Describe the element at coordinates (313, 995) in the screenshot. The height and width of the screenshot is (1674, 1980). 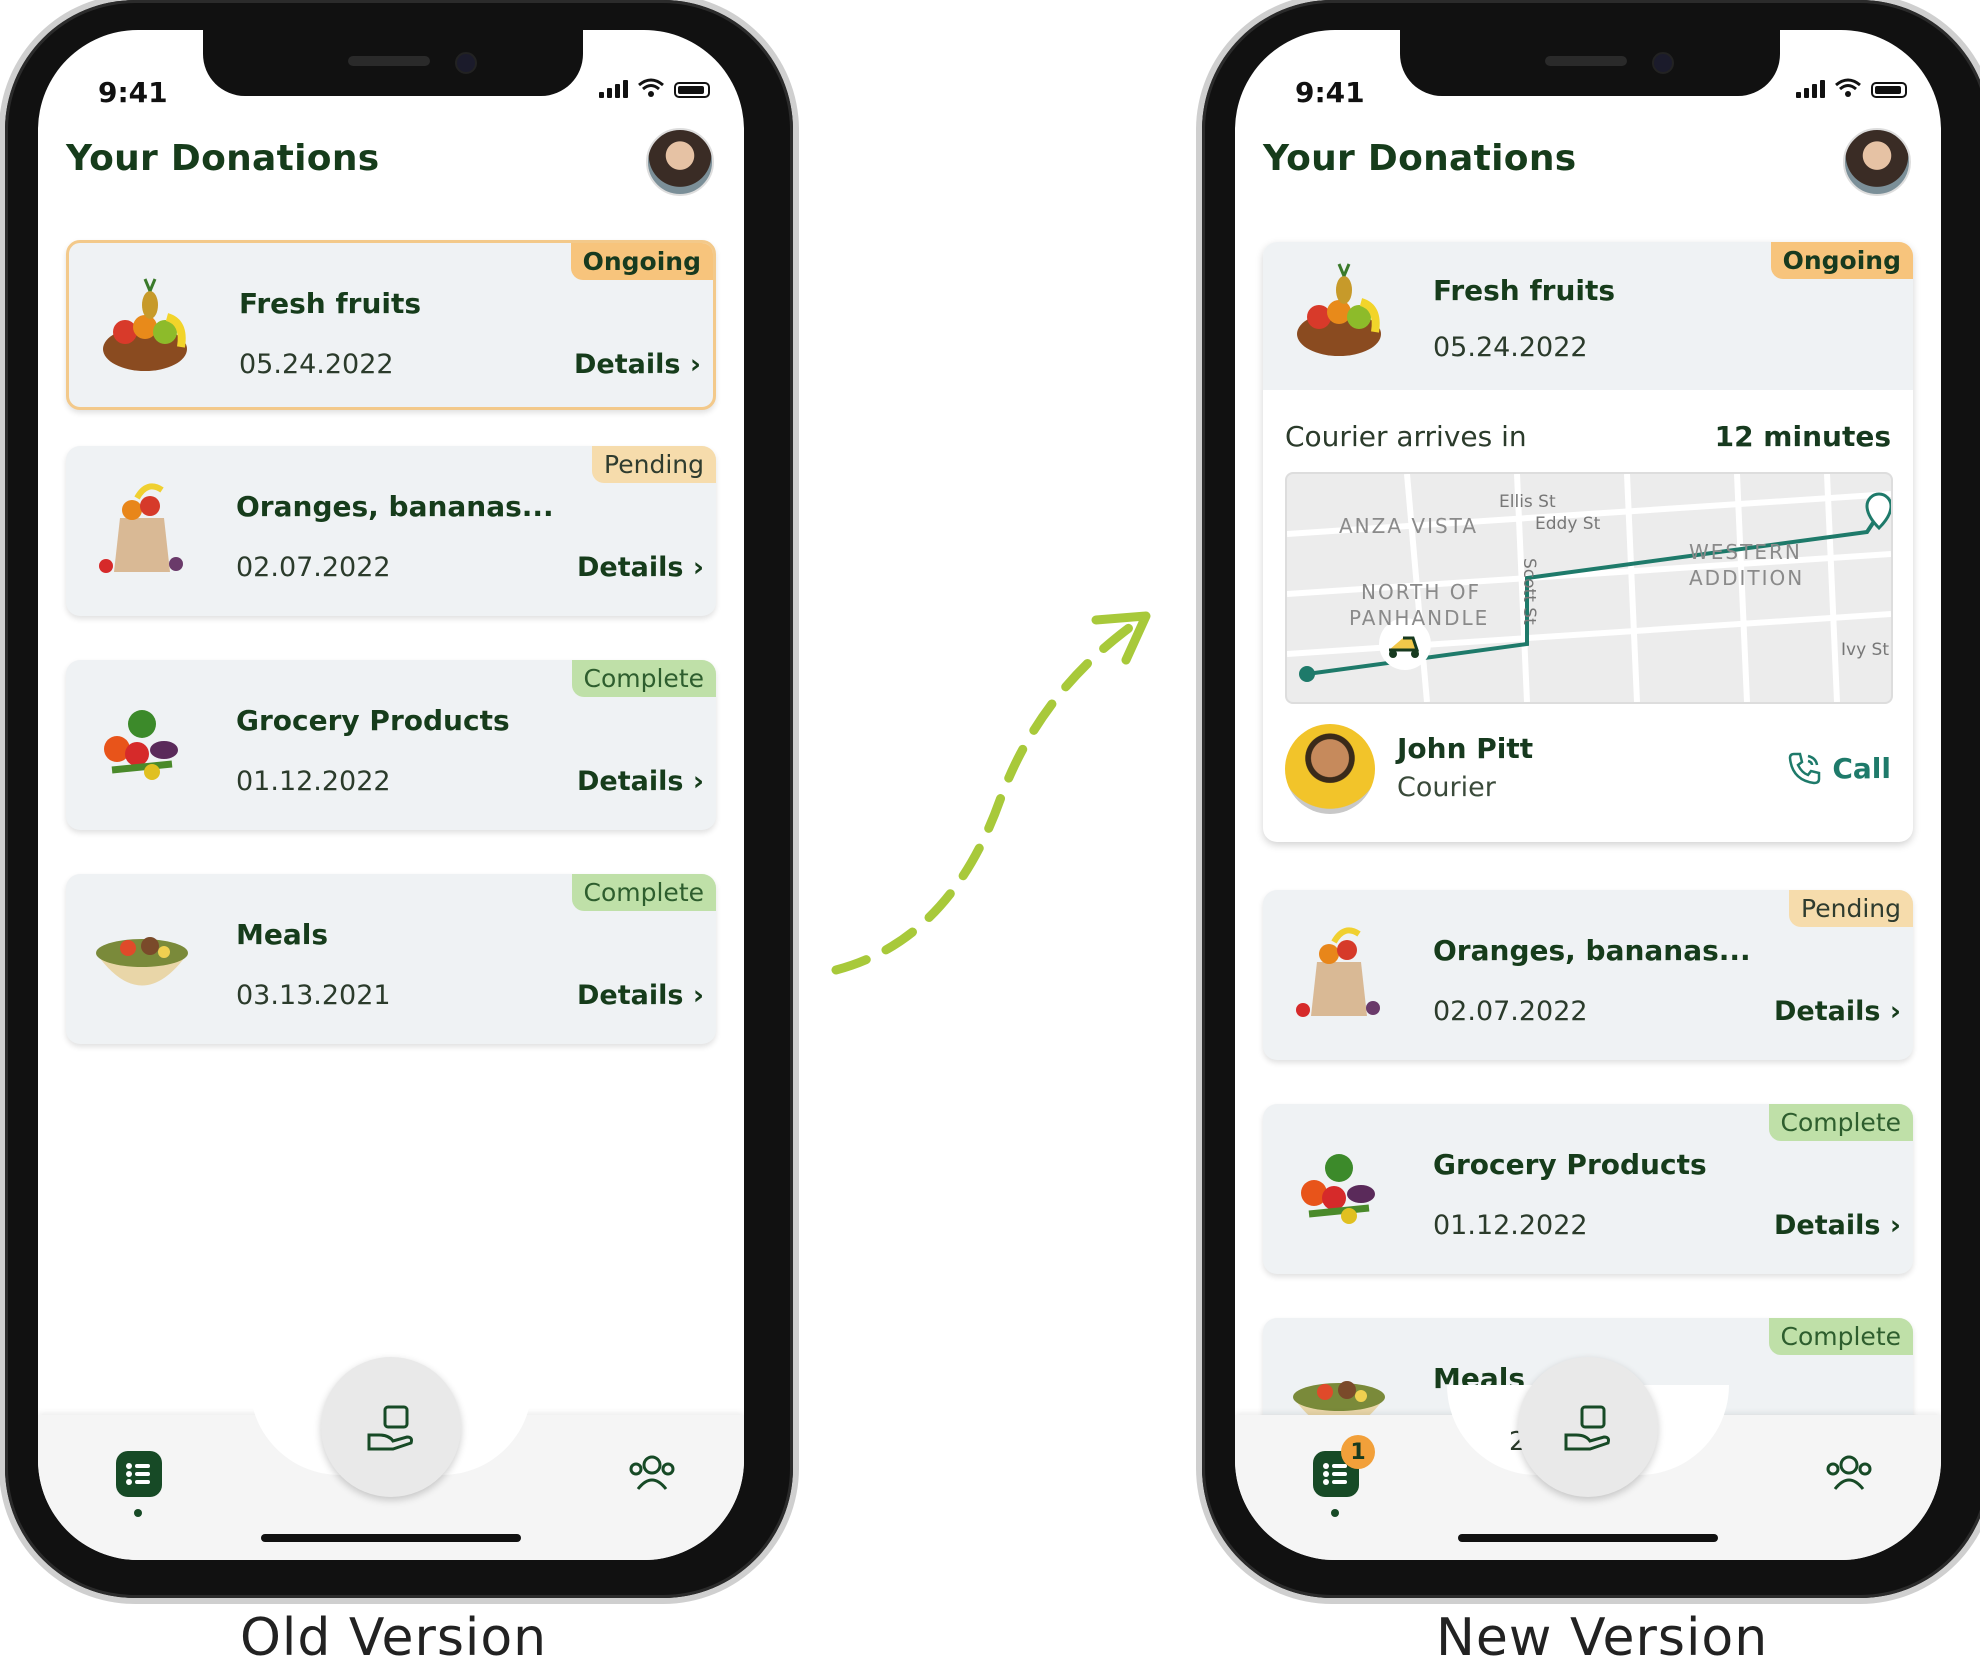
I see `card-date: 03.13.2021` at that location.